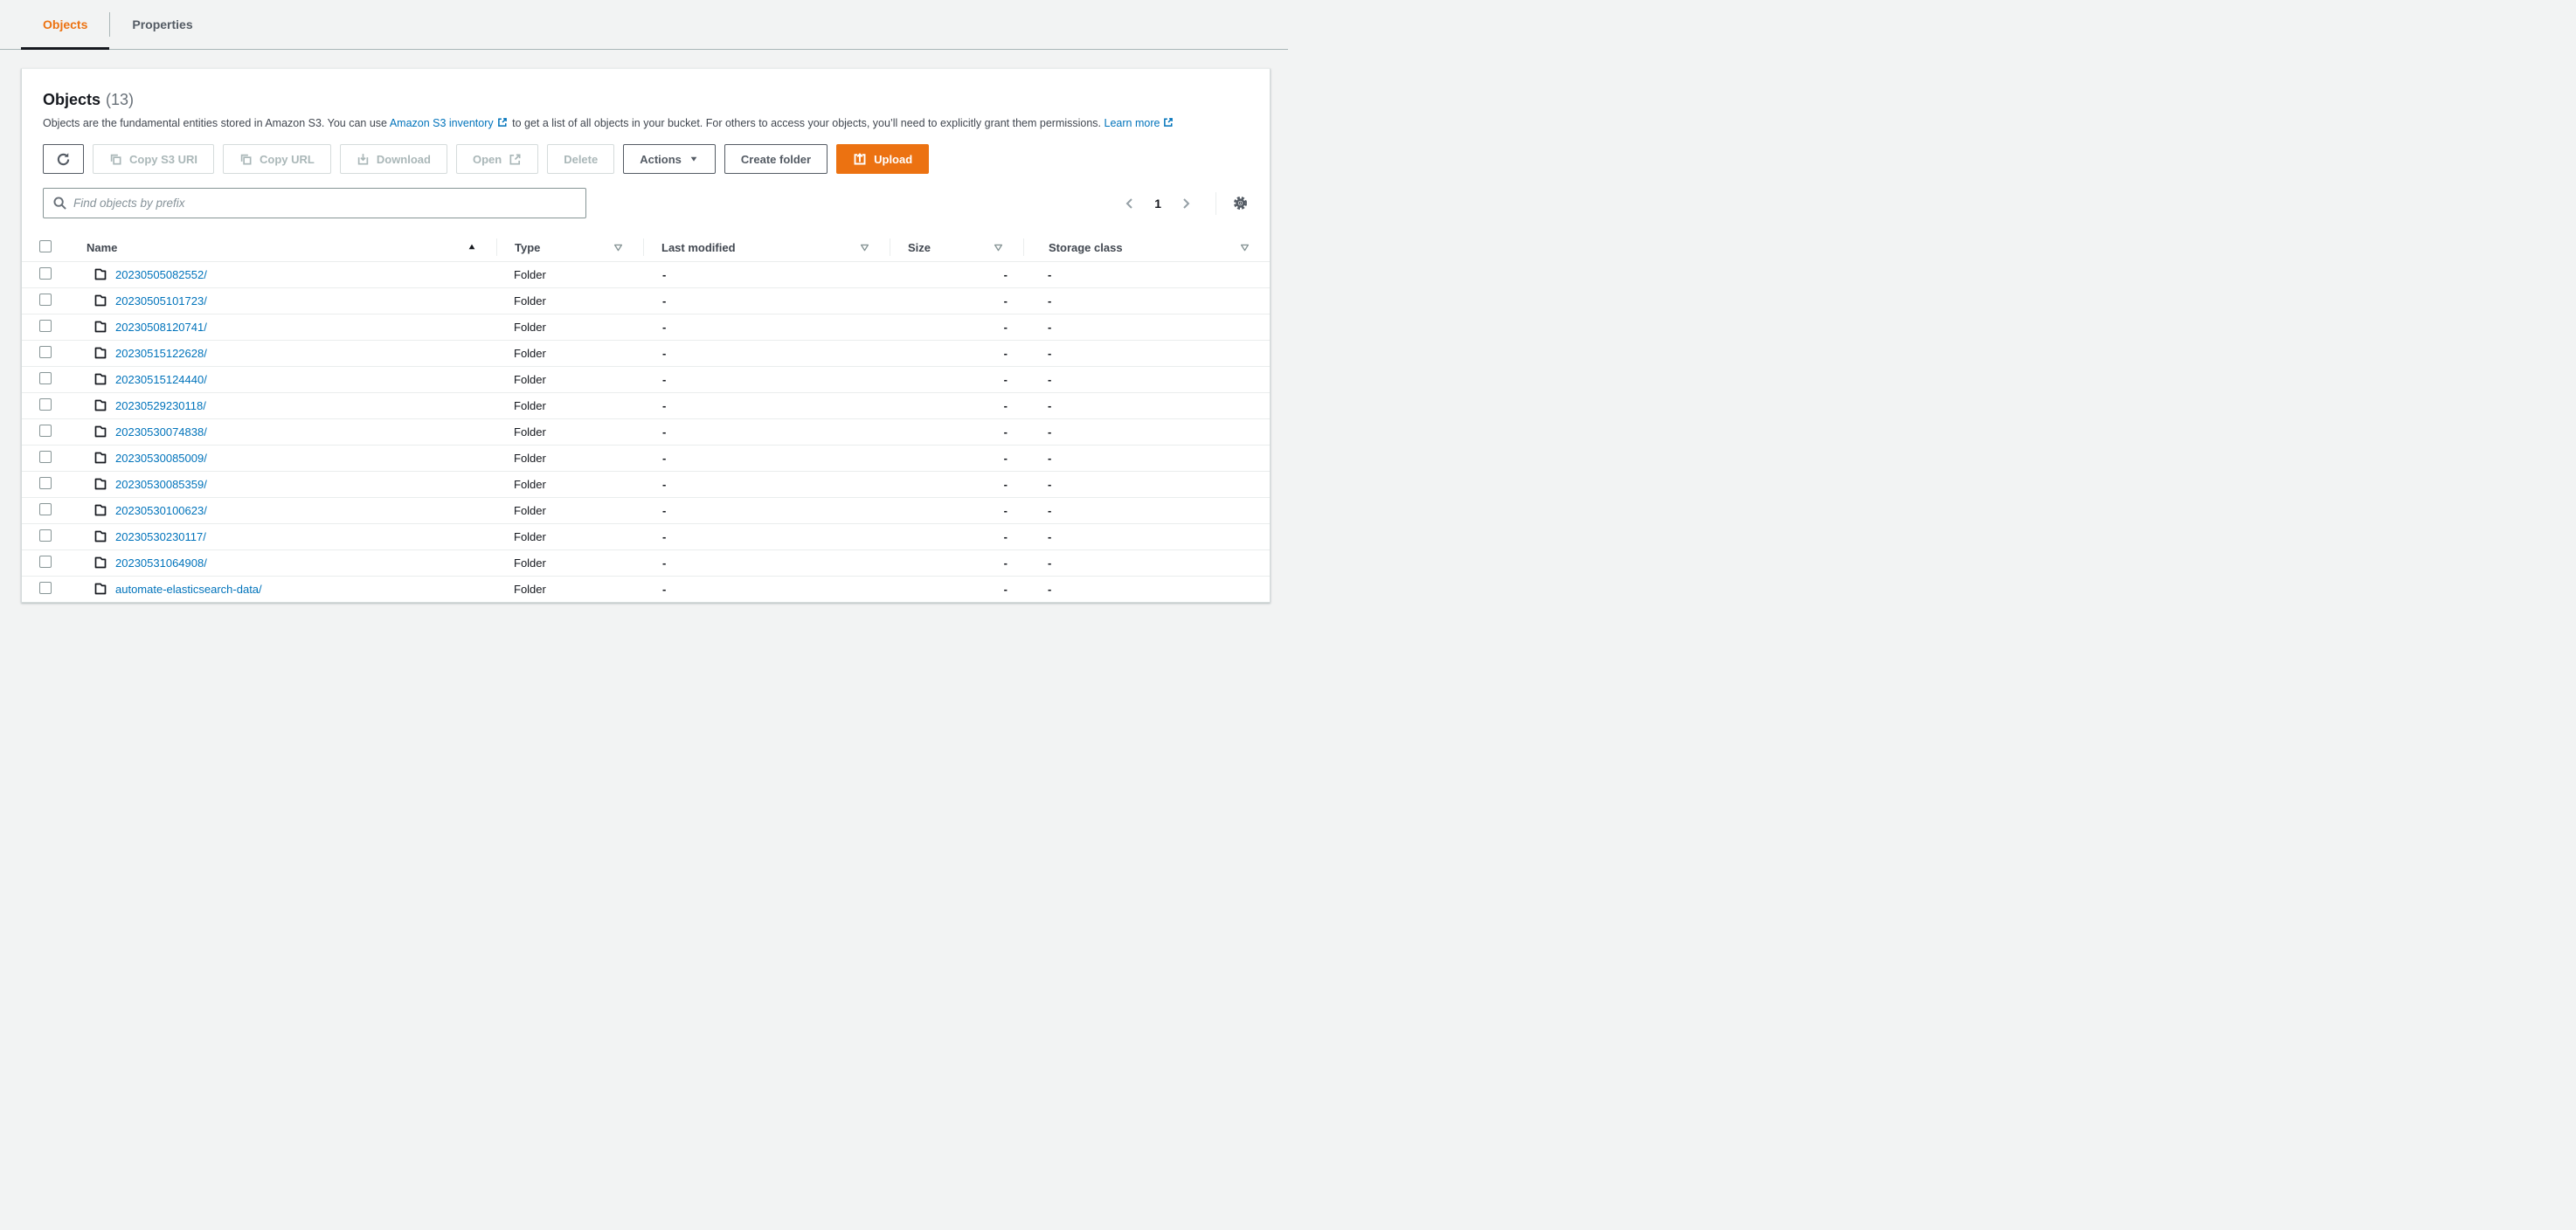  I want to click on amazon-s3-inventory-link: Amazon S3 inventory, so click(449, 123).